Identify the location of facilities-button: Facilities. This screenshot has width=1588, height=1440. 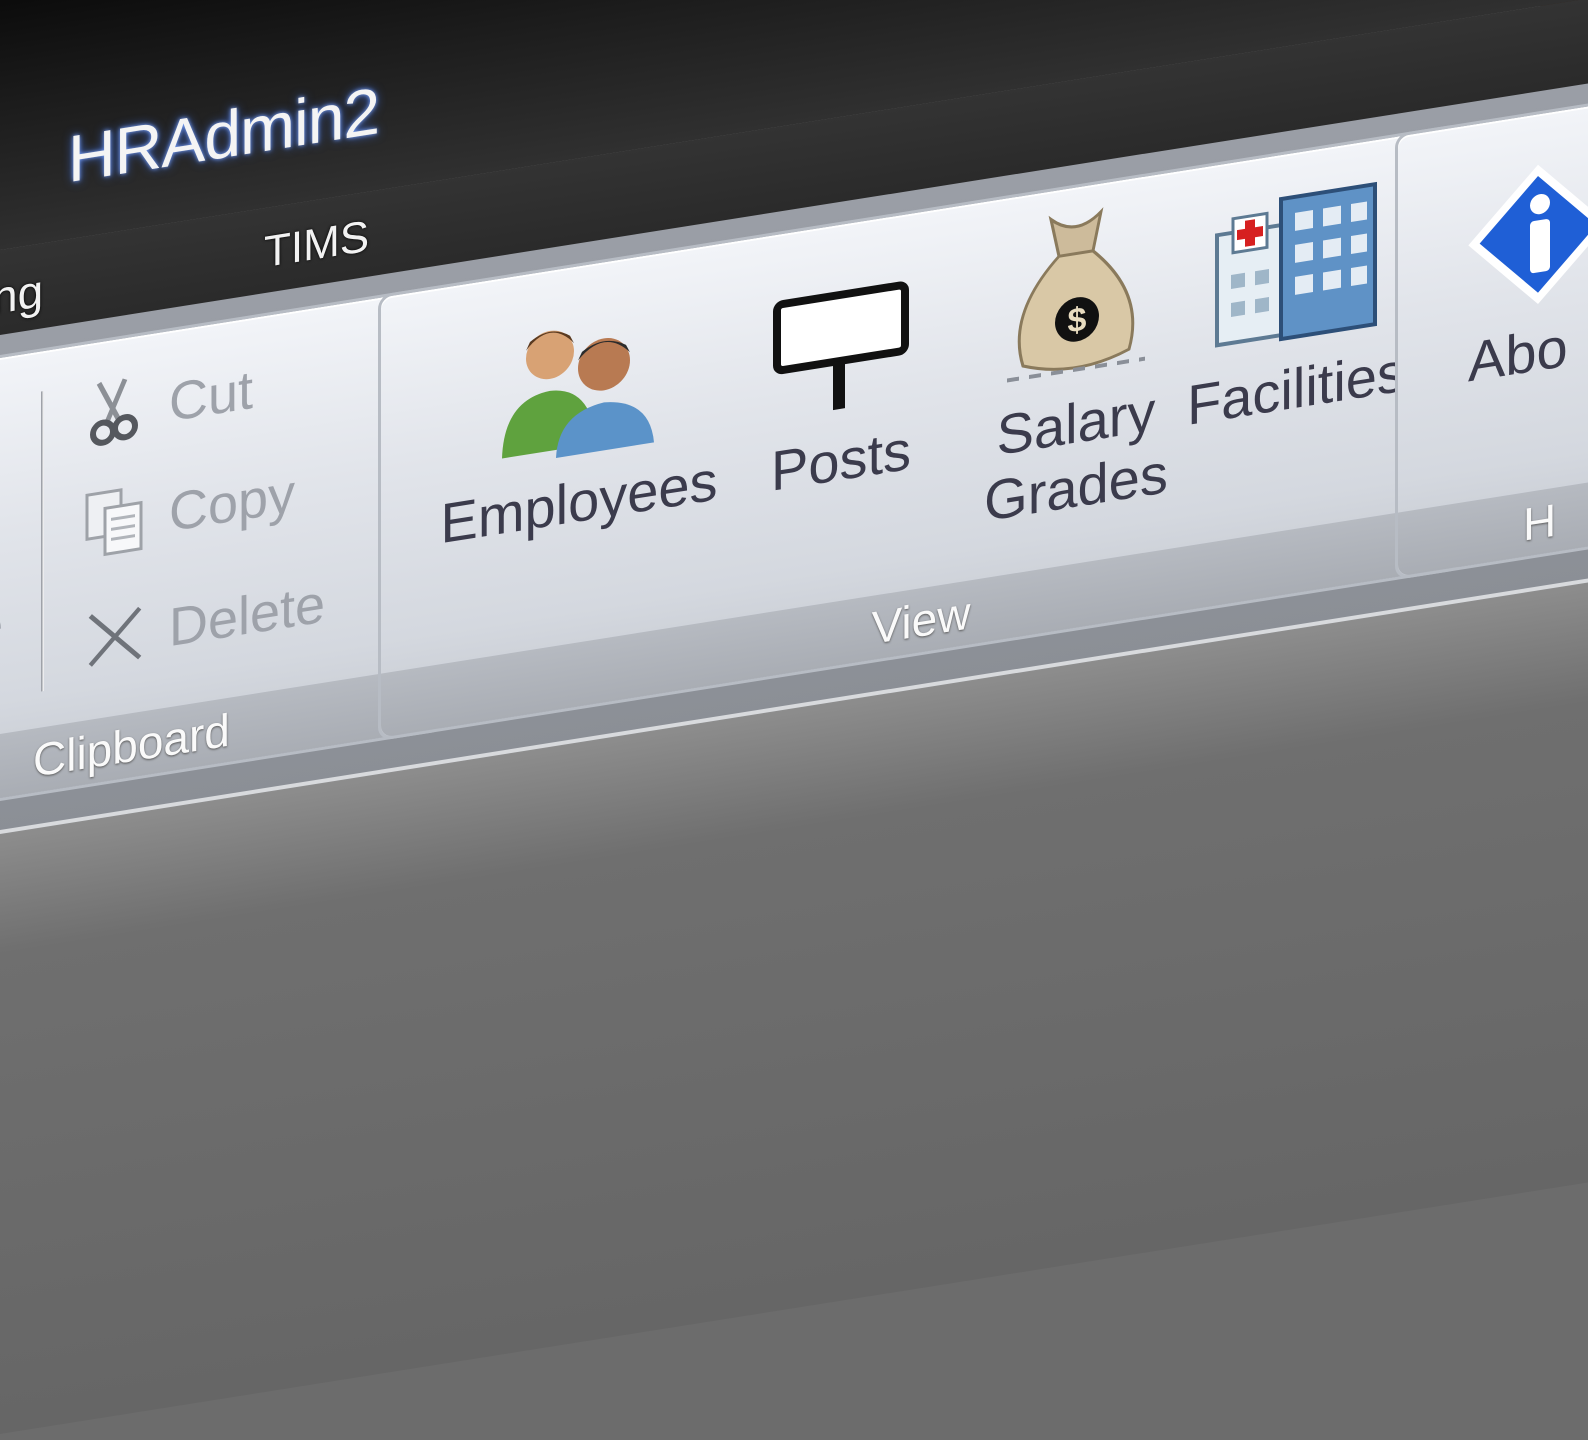
(1296, 297).